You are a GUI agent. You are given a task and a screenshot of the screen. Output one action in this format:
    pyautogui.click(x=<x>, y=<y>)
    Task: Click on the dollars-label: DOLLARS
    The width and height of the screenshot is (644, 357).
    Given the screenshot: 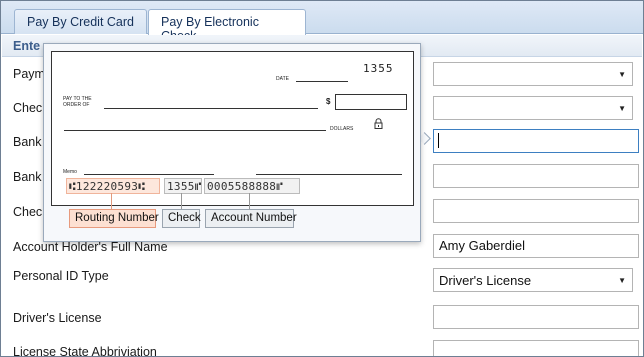 What is the action you would take?
    pyautogui.click(x=342, y=129)
    